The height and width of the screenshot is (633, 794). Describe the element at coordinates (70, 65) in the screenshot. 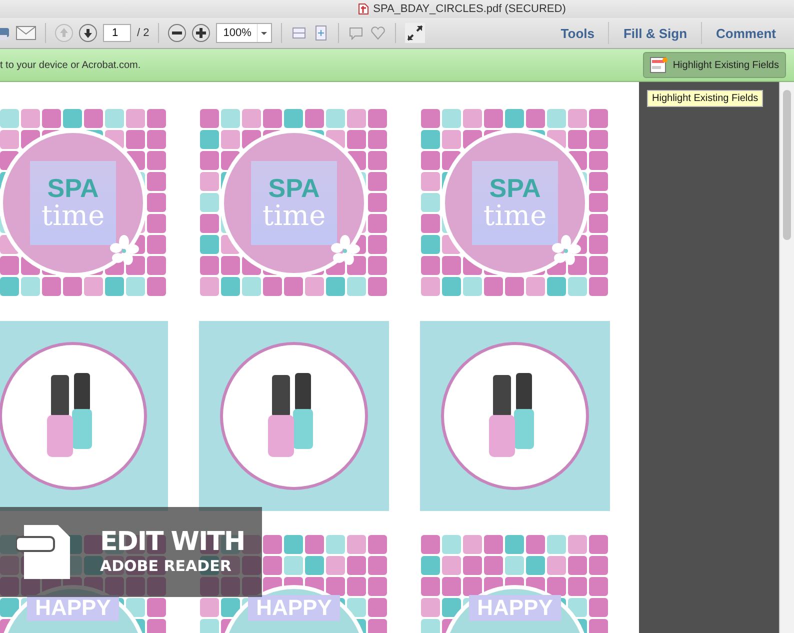

I see `notice-text: t to your device or Acrobat.com.` at that location.